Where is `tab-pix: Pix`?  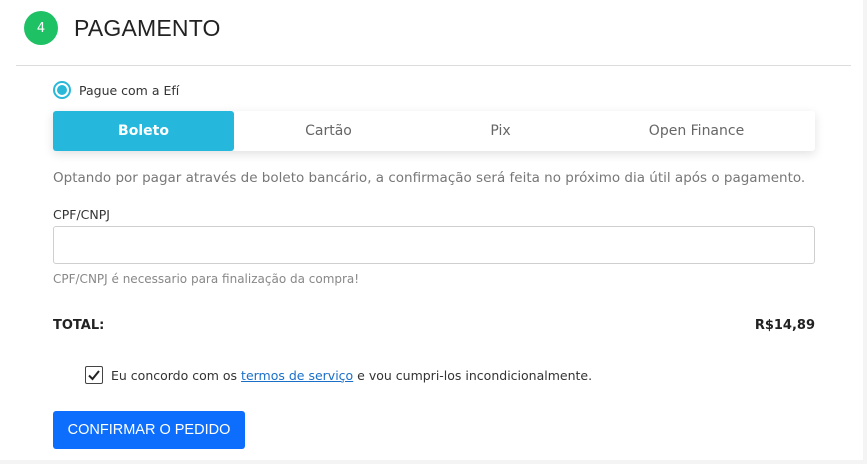
tab-pix: Pix is located at coordinates (500, 131).